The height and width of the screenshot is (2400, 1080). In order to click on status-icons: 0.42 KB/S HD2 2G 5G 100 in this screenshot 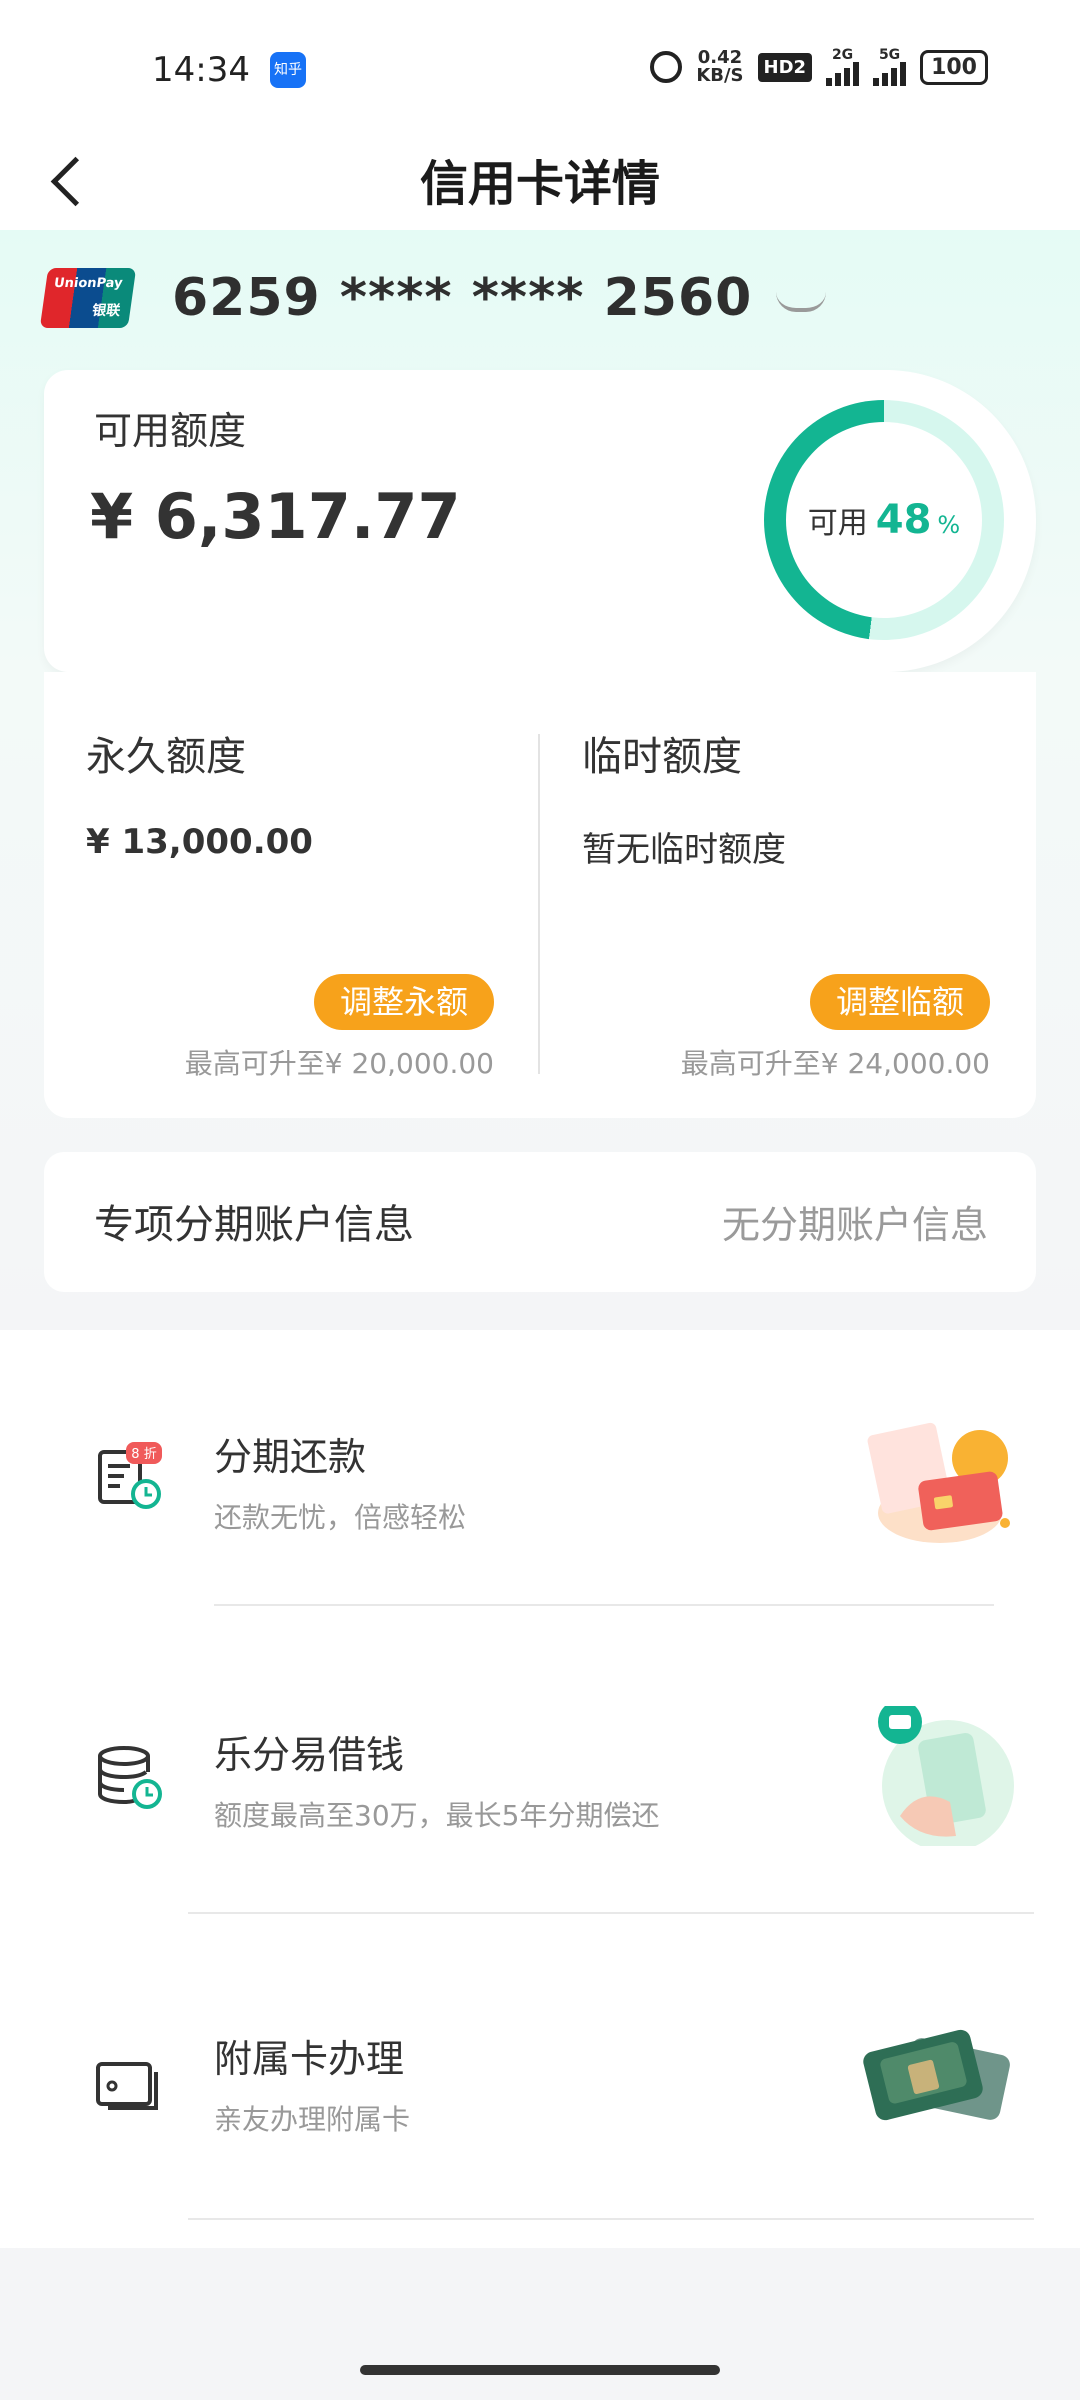, I will do `click(819, 67)`.